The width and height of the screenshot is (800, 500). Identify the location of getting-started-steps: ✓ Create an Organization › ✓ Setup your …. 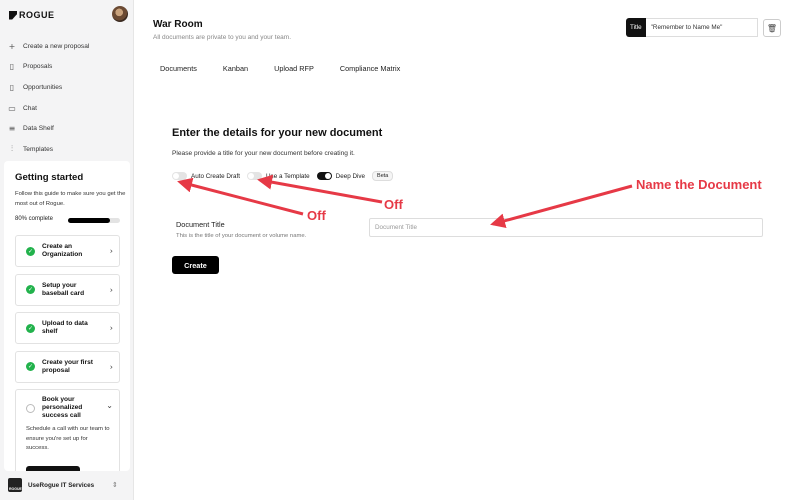
(67, 353).